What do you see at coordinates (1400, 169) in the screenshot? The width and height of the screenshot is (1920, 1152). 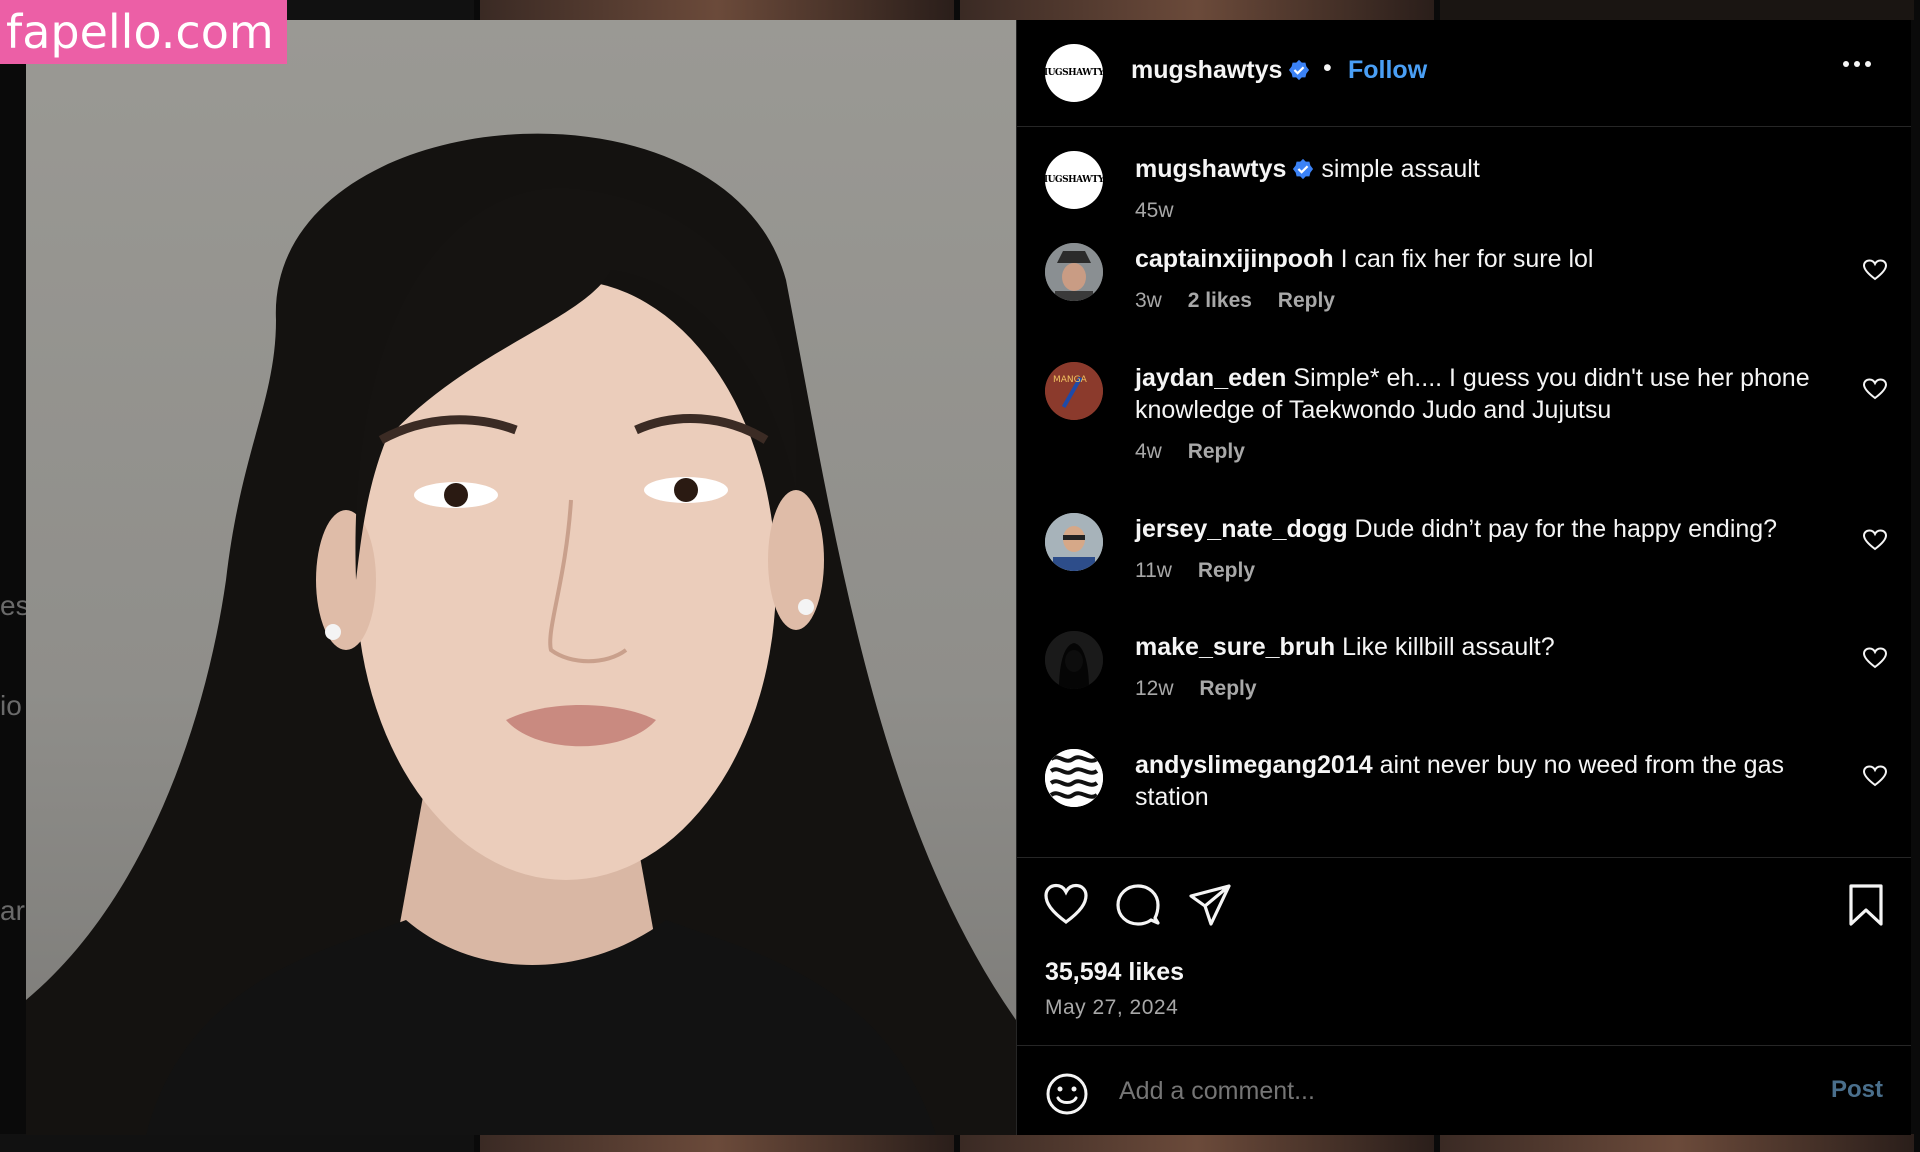 I see `caption-content: simple assault` at bounding box center [1400, 169].